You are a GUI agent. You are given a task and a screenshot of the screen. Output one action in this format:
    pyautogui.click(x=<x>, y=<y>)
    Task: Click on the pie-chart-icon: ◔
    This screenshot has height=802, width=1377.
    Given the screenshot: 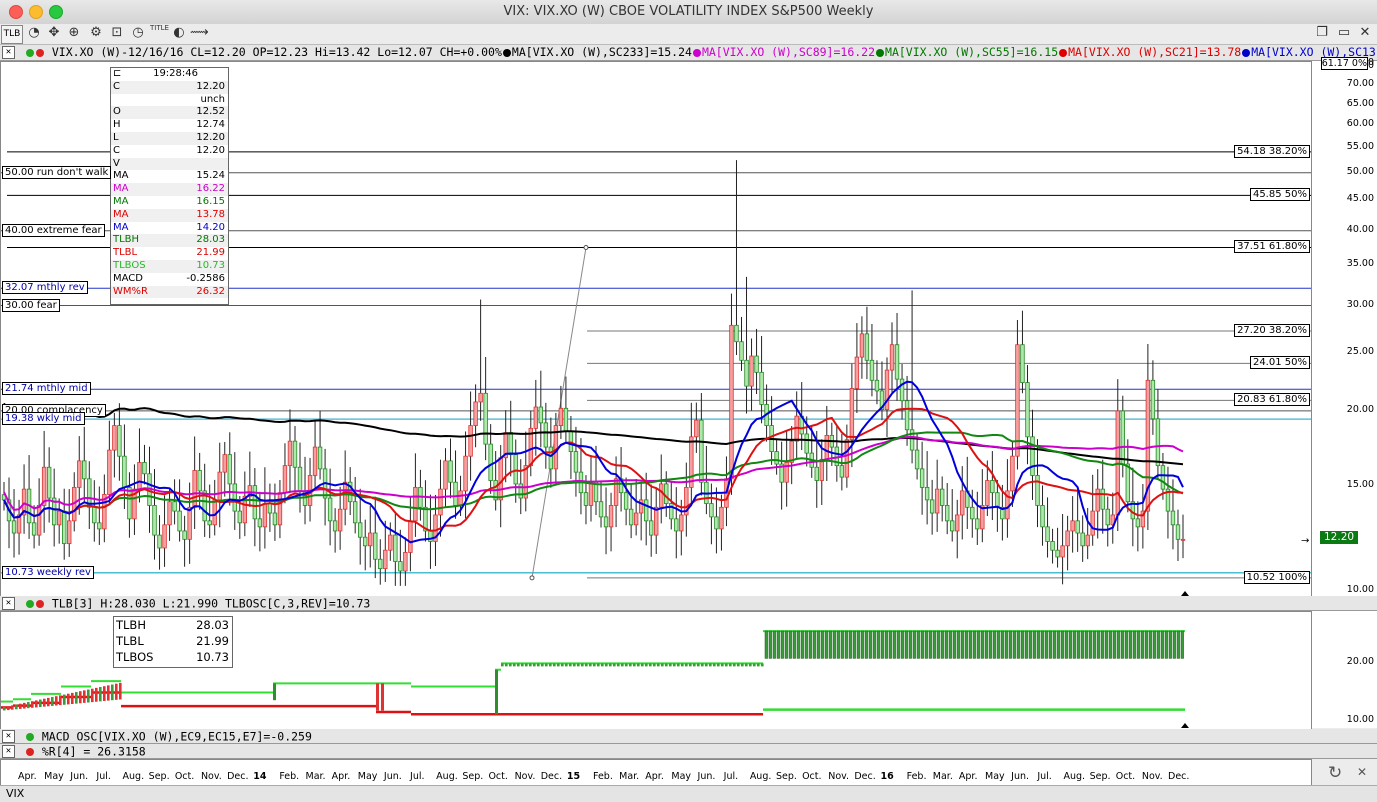 What is the action you would take?
    pyautogui.click(x=34, y=33)
    